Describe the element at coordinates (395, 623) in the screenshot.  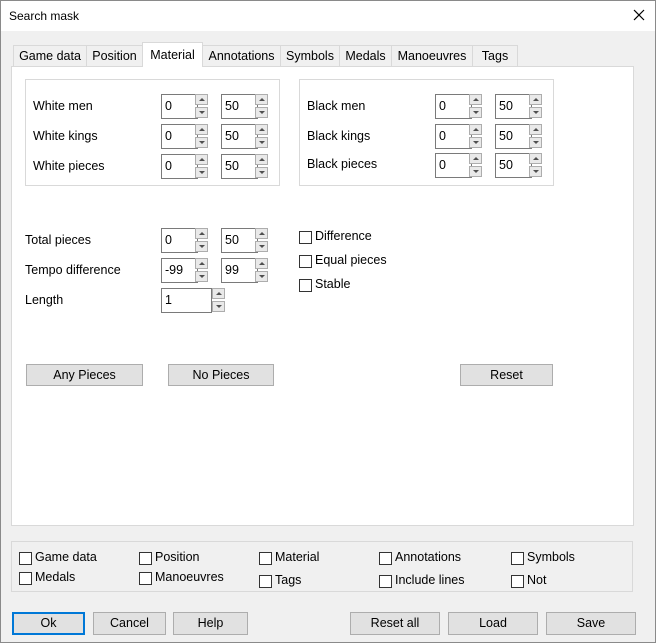
I see `reset-all-button: Reset all` at that location.